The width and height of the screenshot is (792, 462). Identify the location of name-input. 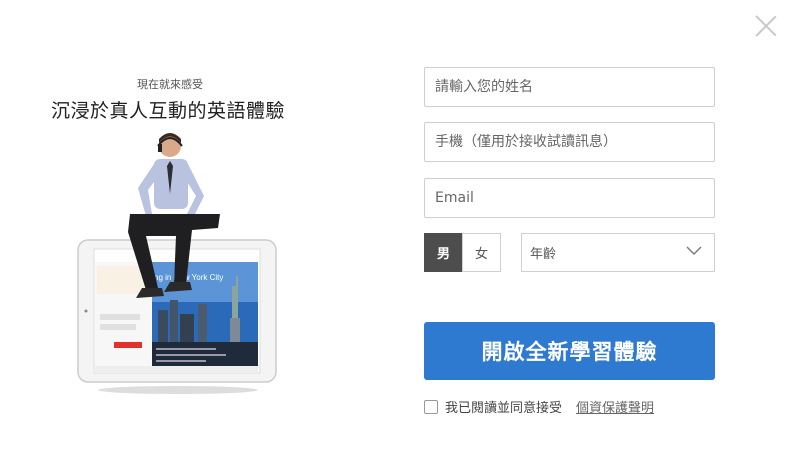
(569, 87).